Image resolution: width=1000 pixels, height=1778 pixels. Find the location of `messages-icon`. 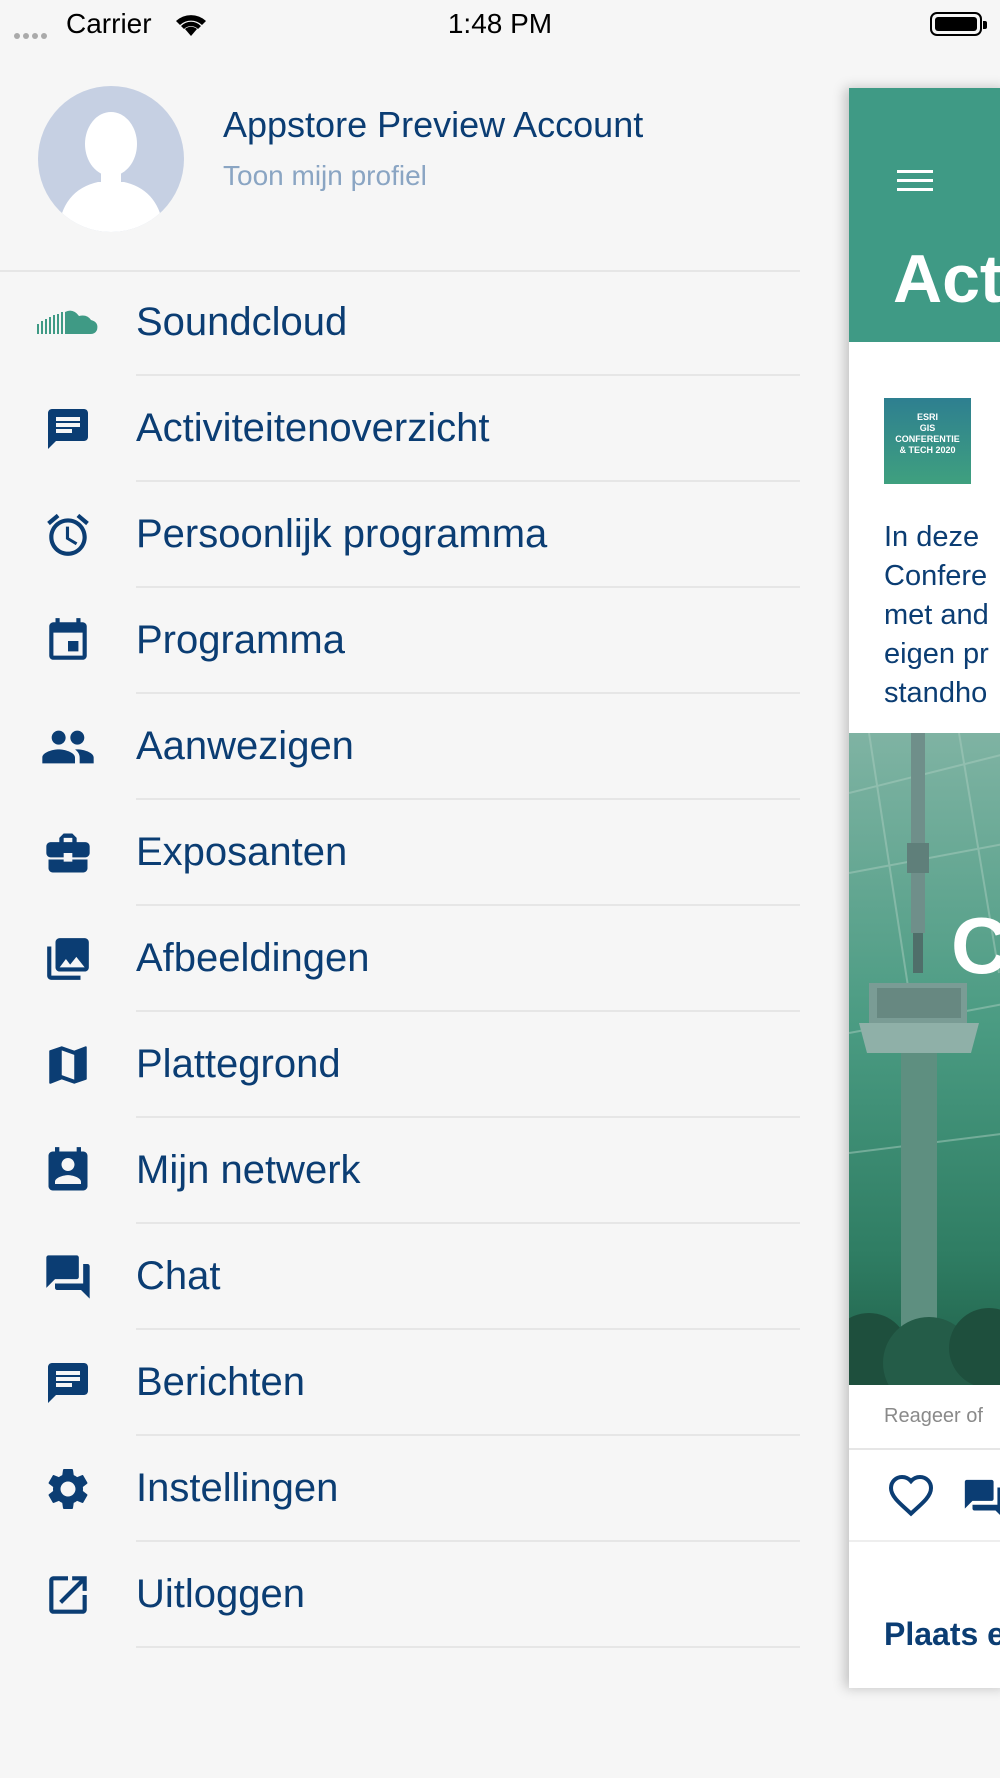

messages-icon is located at coordinates (68, 1383).